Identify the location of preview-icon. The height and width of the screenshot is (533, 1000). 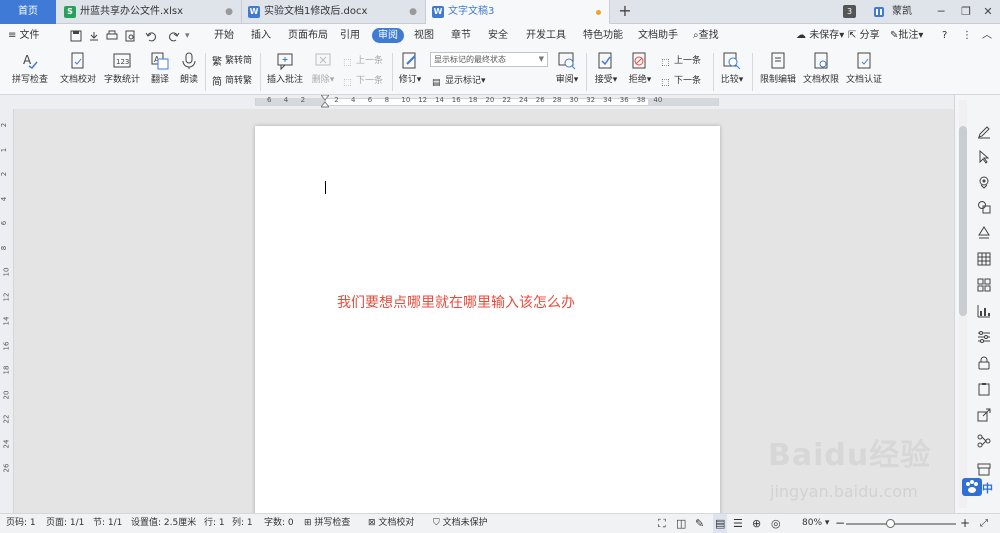
(130, 36).